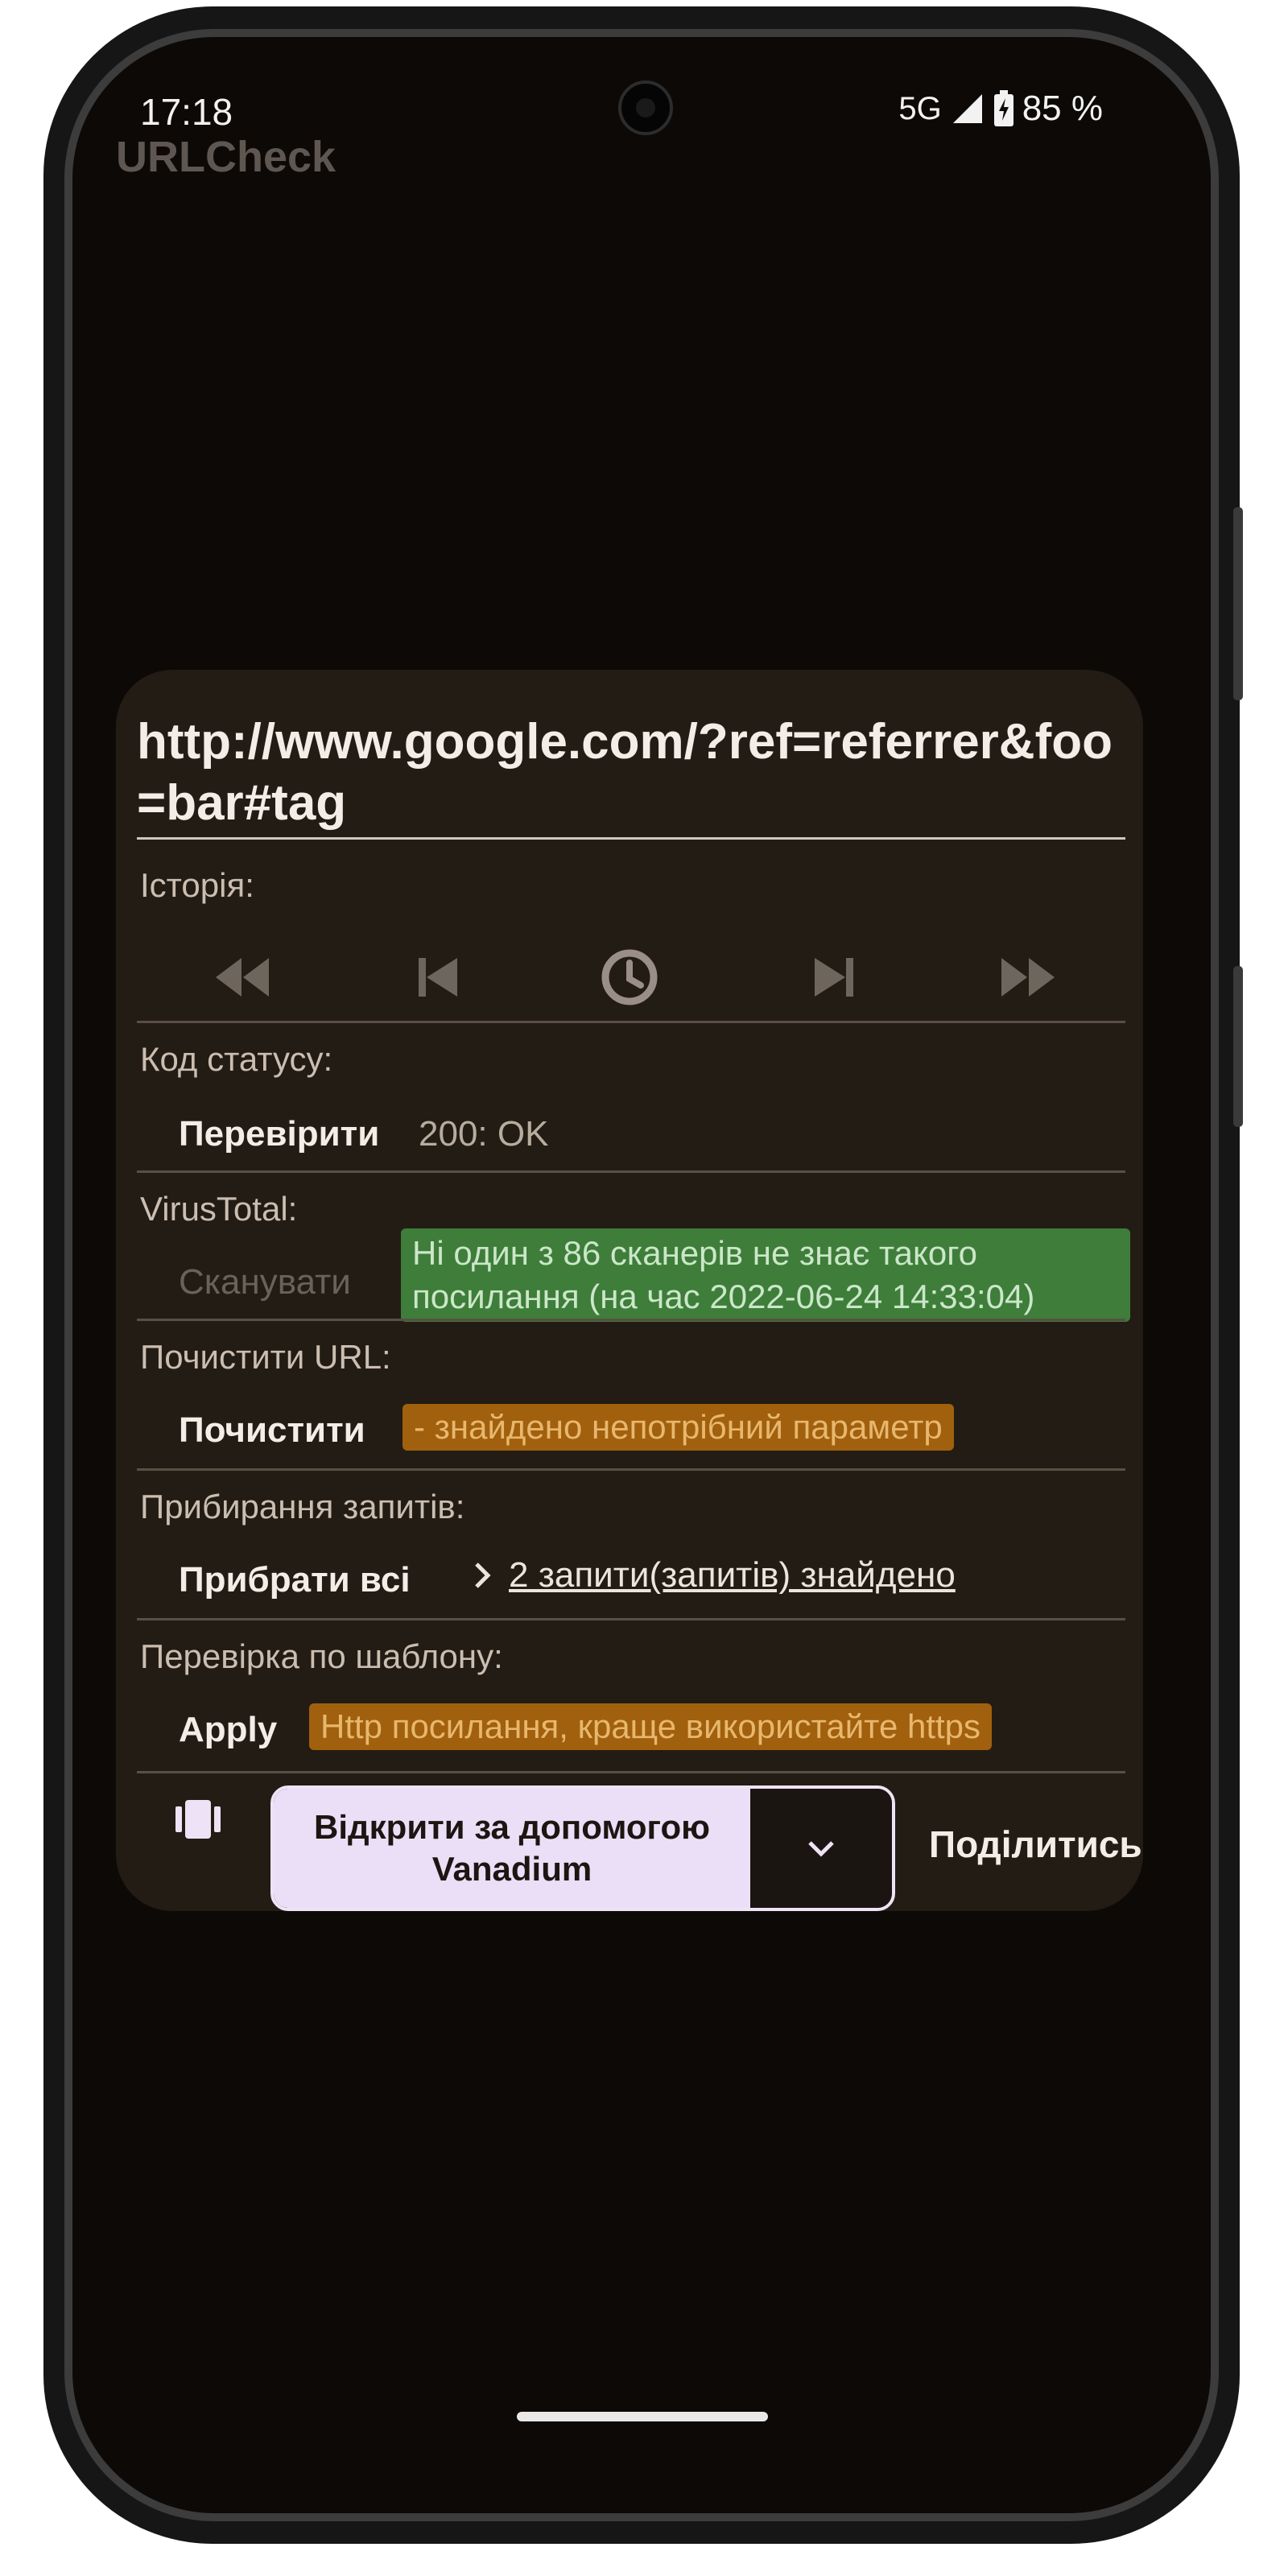  Describe the element at coordinates (629, 977) in the screenshot. I see `history-clock-icon` at that location.